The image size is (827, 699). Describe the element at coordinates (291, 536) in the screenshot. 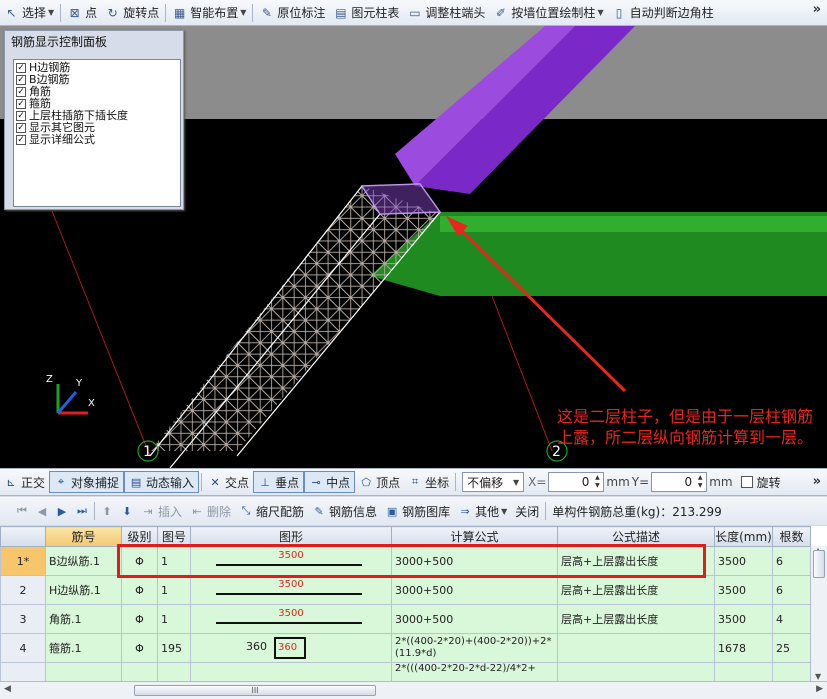

I see `header-shape: 图形` at that location.